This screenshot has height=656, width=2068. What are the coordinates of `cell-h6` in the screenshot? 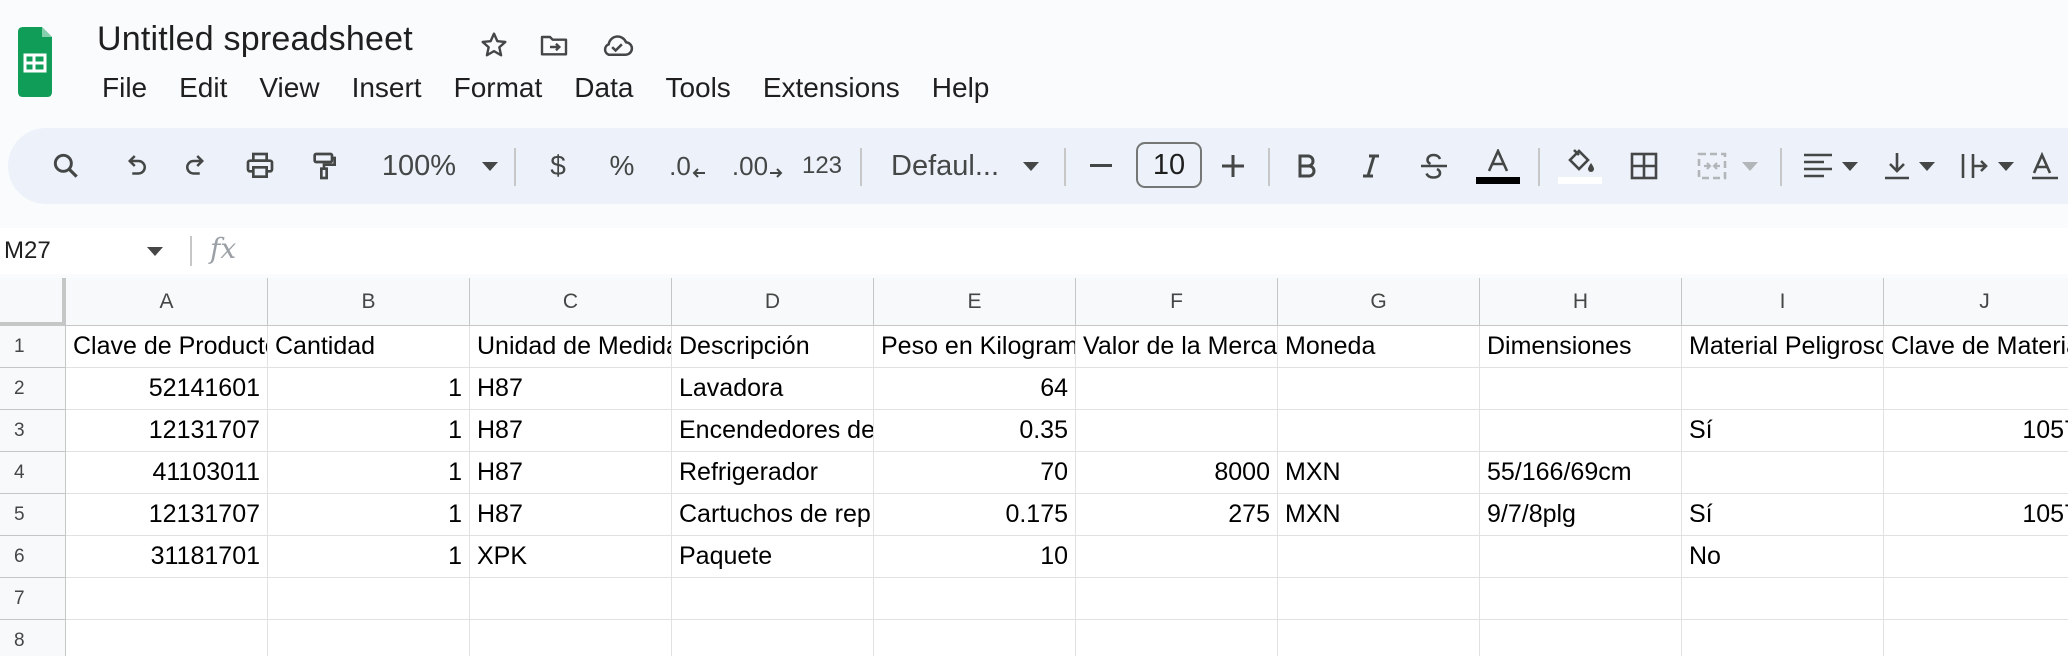 It's located at (1581, 557).